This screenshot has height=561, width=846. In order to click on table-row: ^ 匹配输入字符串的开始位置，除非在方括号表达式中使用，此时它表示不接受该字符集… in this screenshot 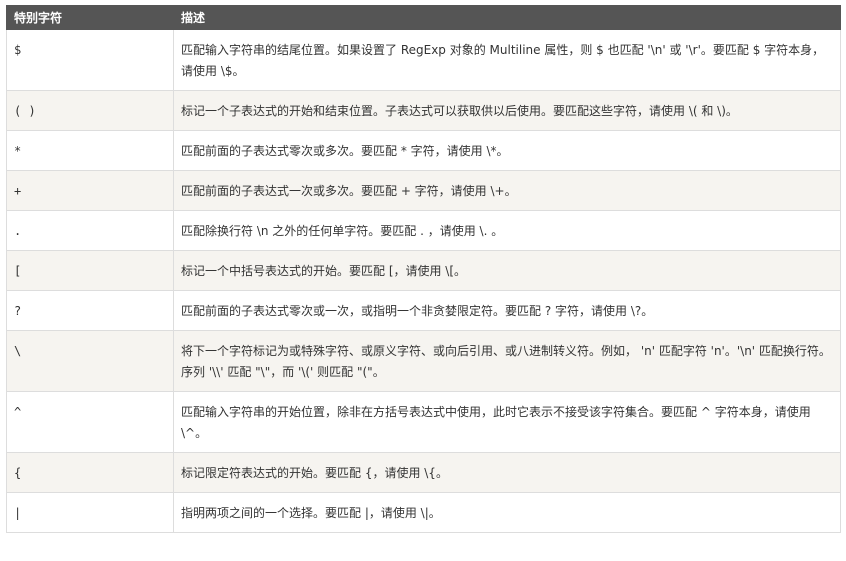, I will do `click(423, 422)`.